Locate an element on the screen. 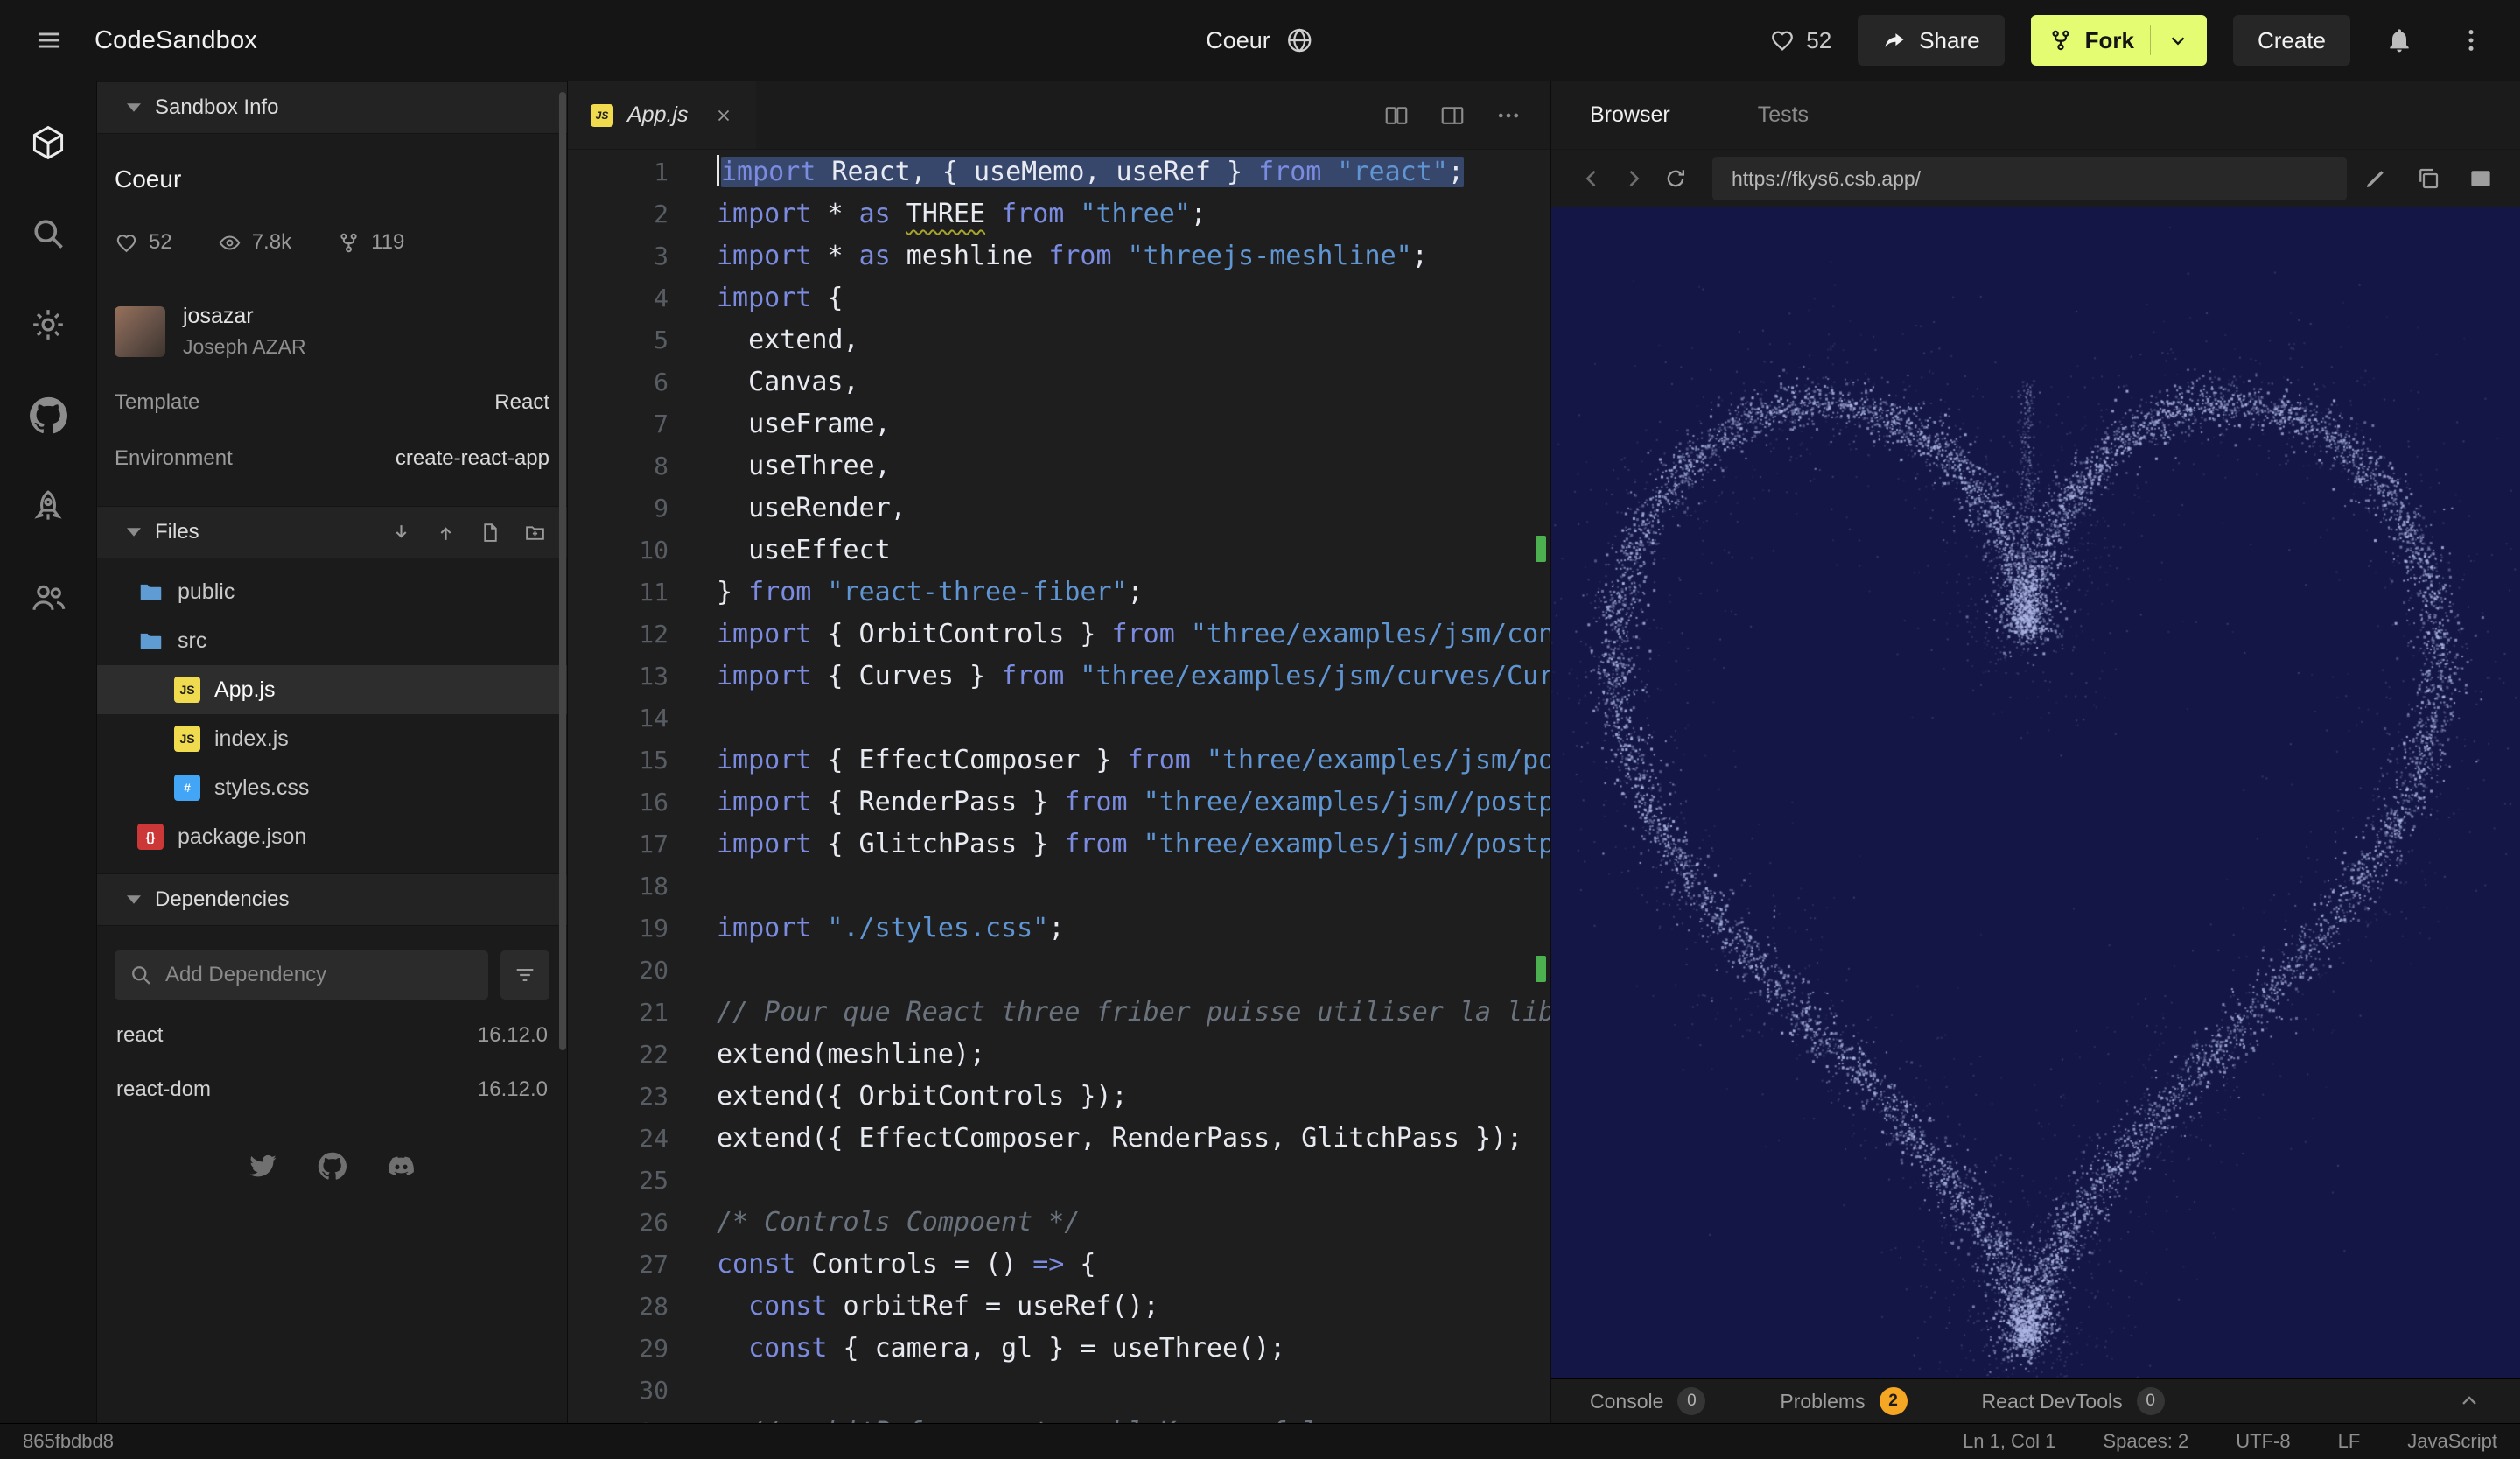 The width and height of the screenshot is (2520, 1459). screwdriver-icon is located at coordinates (2375, 178).